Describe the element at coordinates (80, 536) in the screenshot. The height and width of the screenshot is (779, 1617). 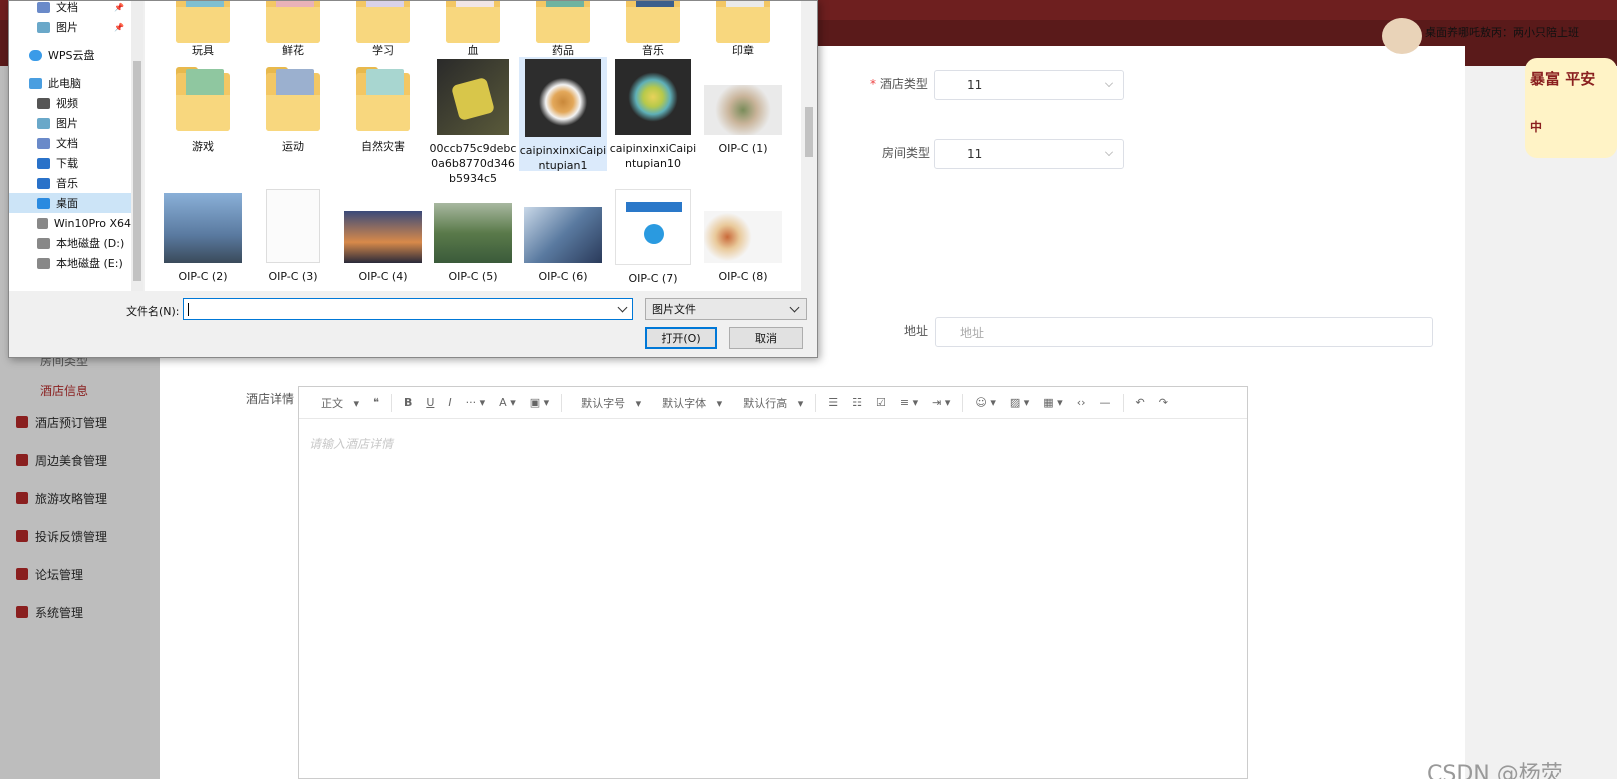
I see `sidebar-item-complaints: 投诉反馈管理` at that location.